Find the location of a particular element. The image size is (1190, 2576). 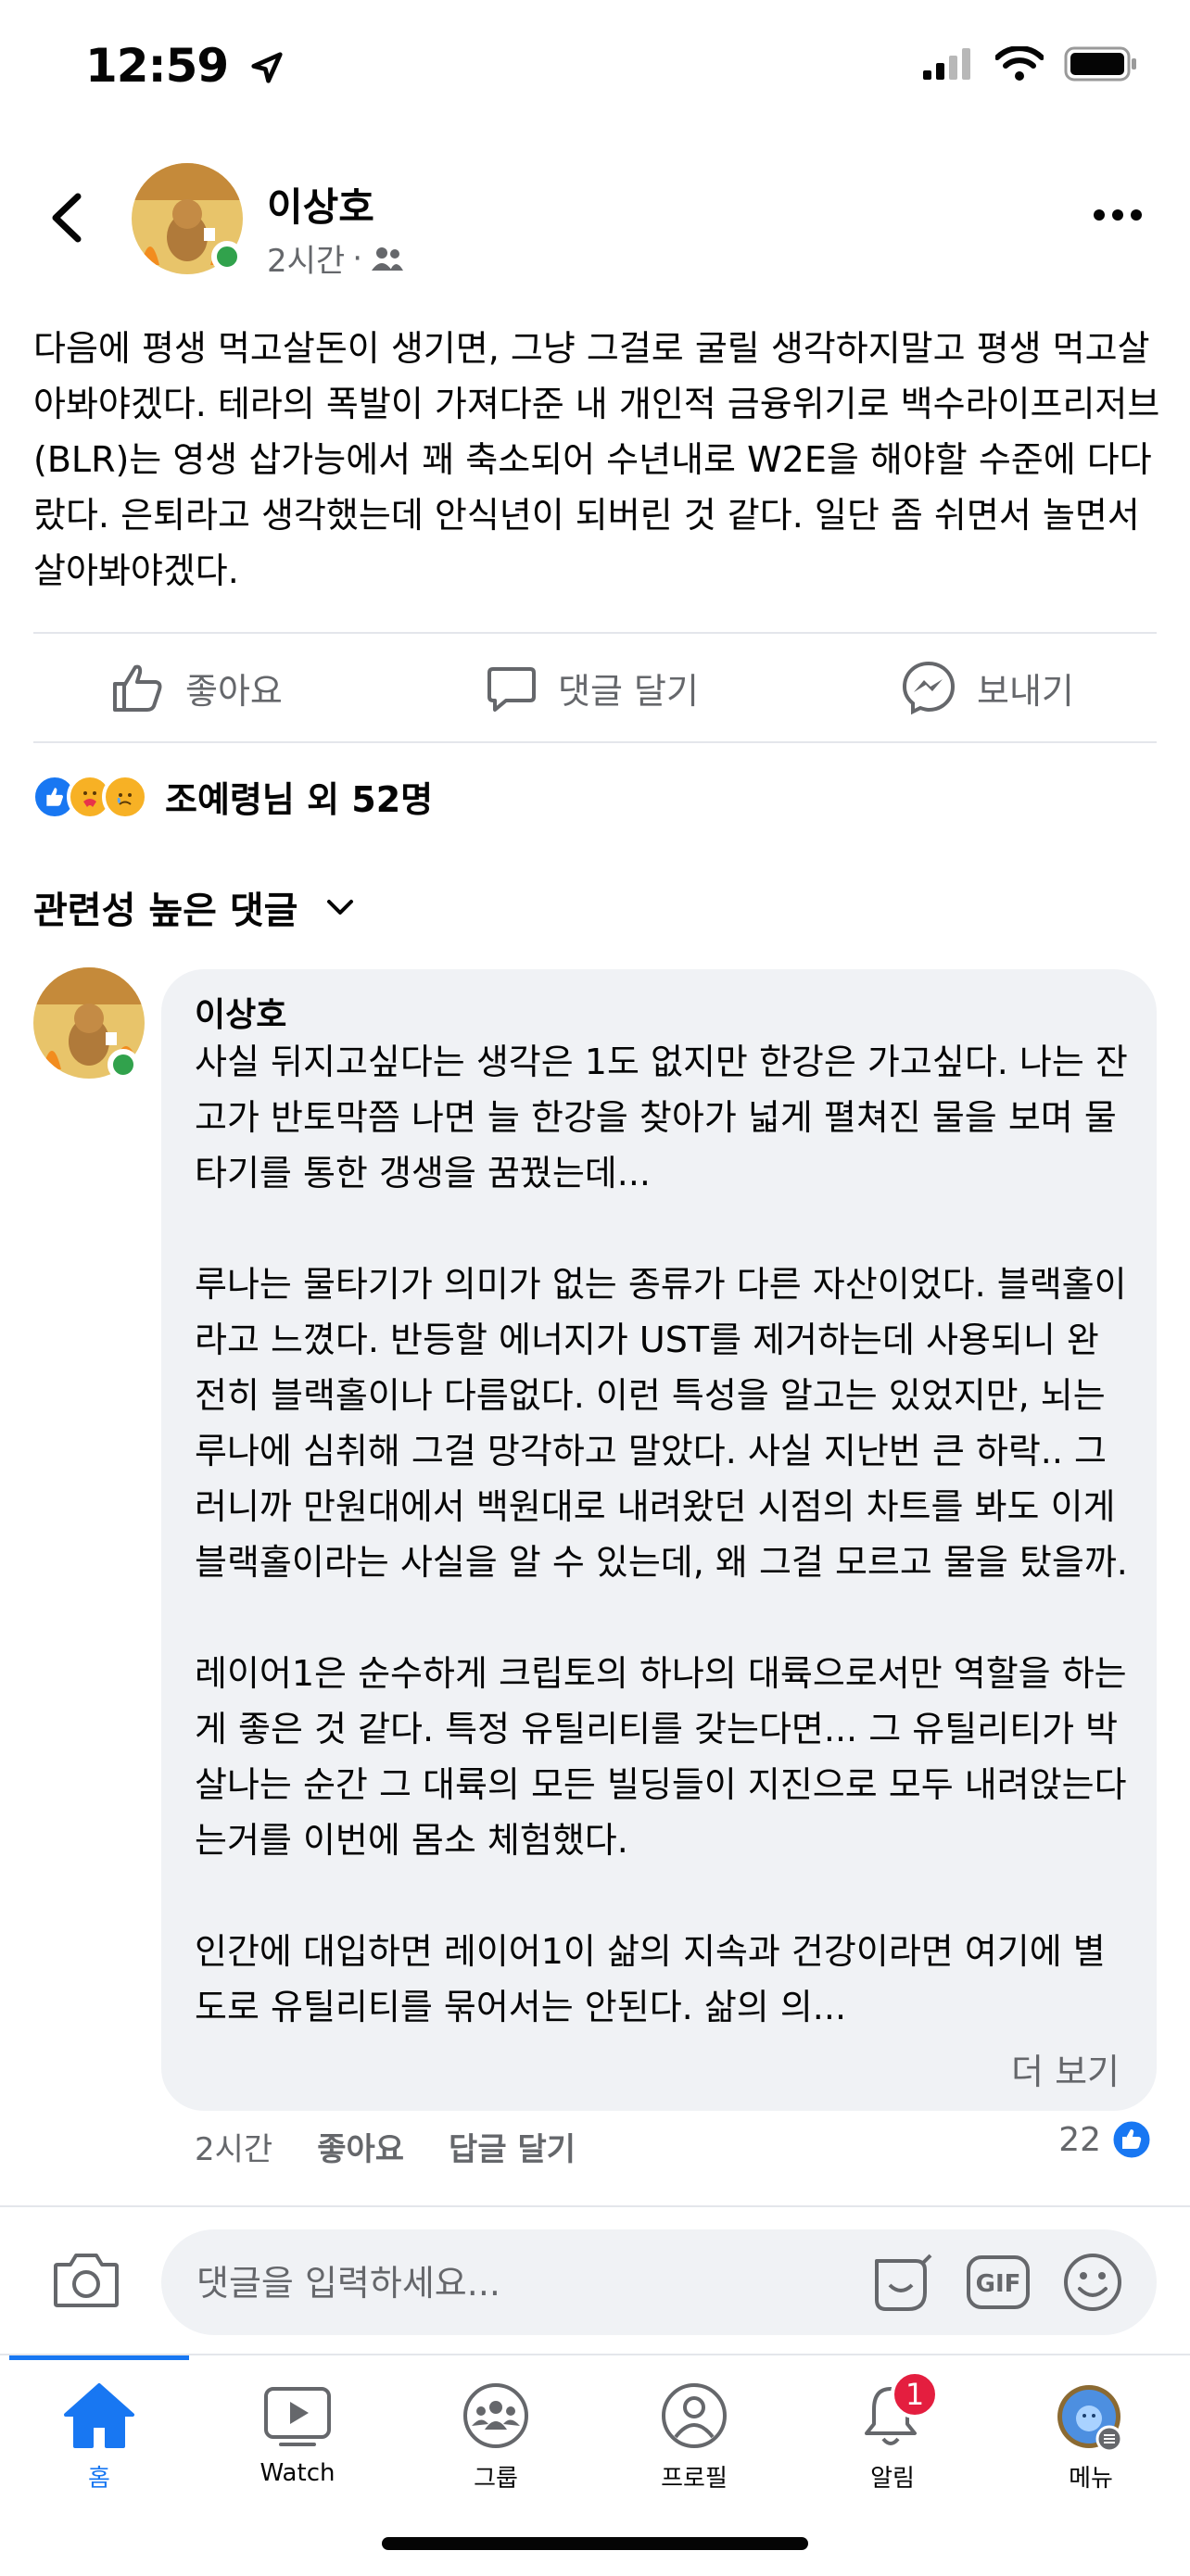

post-meta: 2시간 · is located at coordinates (336, 258).